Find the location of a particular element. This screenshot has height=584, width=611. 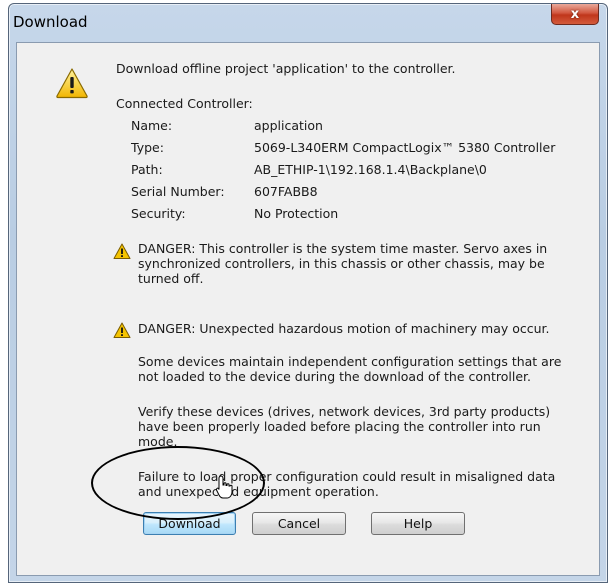

cancel-button: Cancel is located at coordinates (299, 523).